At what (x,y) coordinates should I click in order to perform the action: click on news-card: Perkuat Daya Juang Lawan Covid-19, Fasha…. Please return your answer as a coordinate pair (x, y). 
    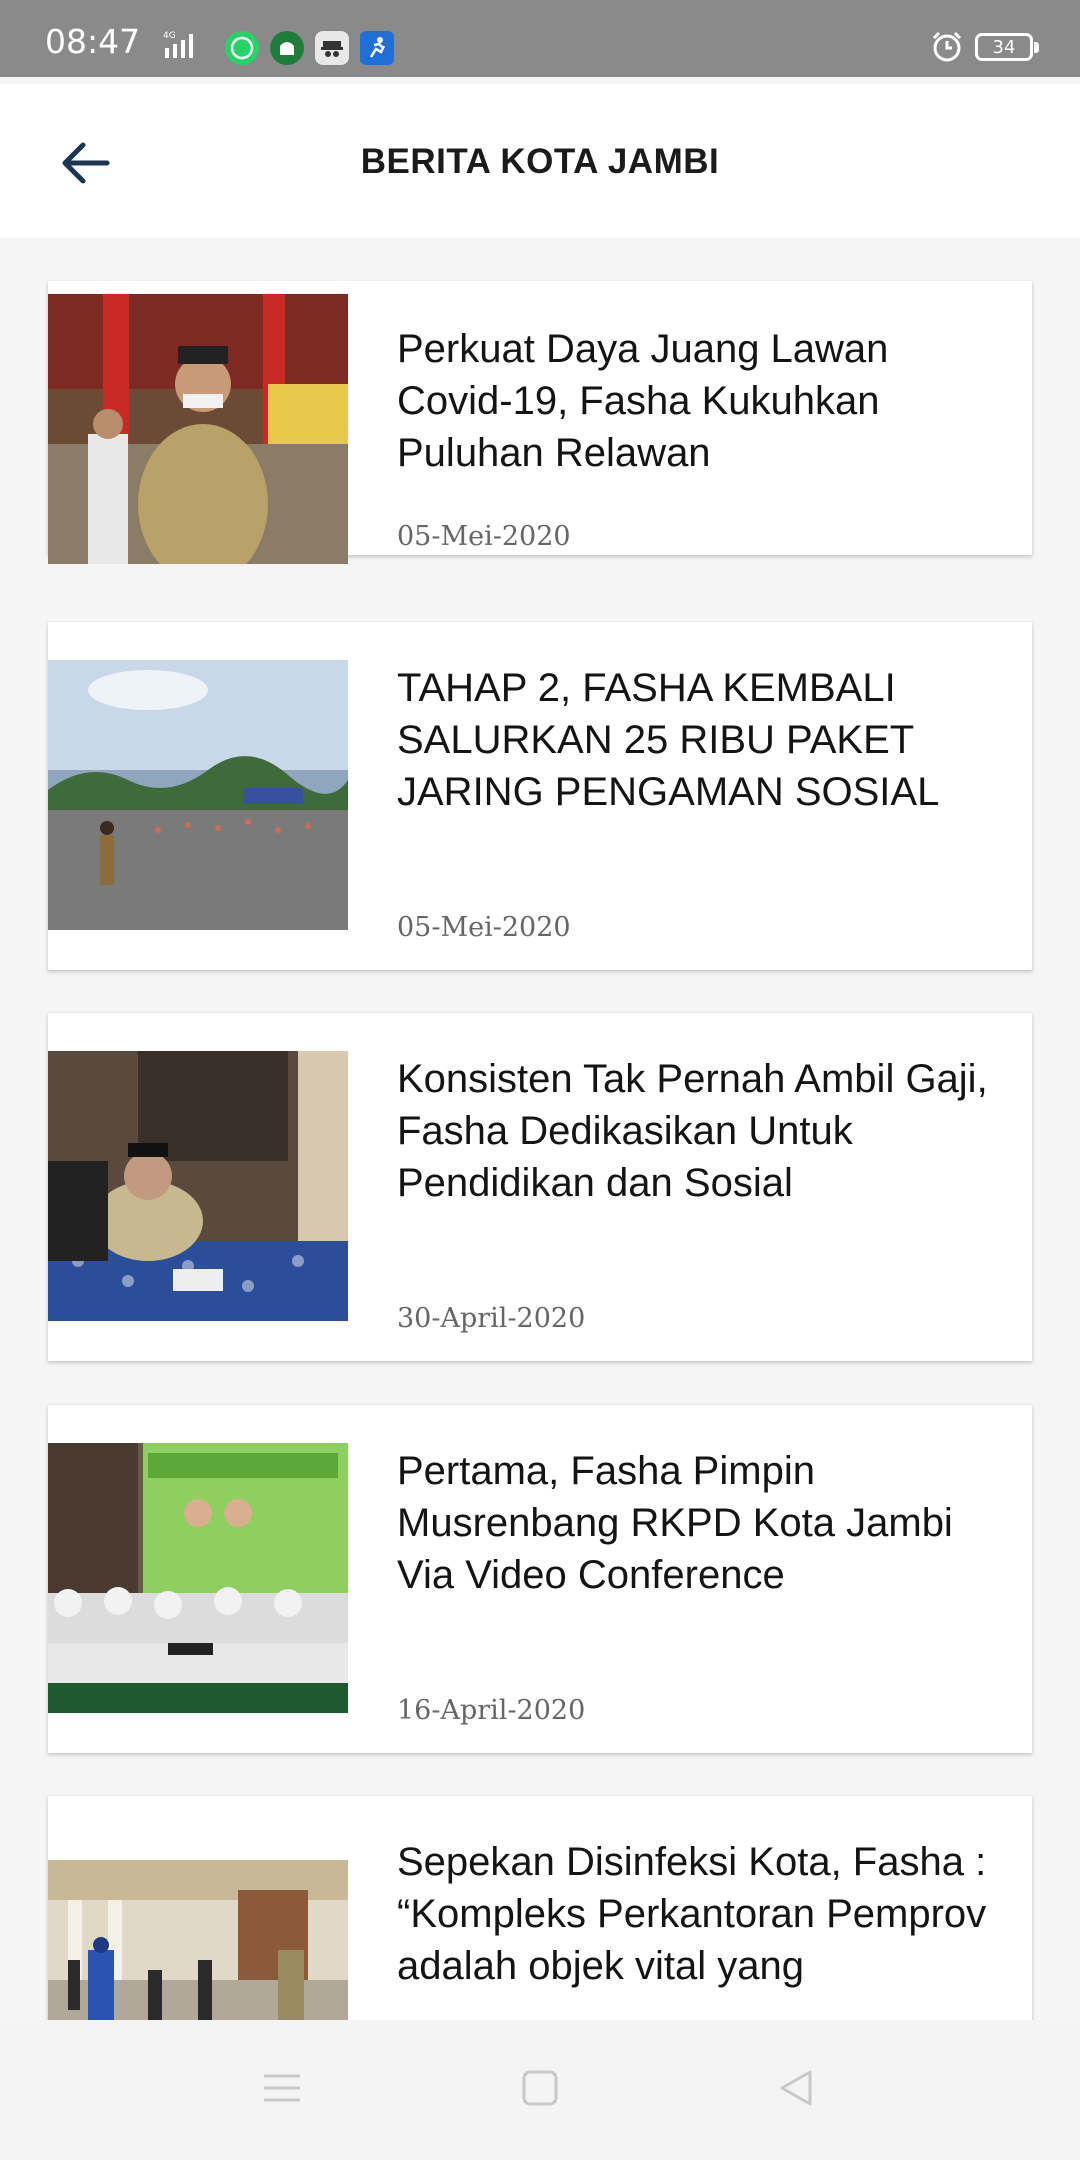
    Looking at the image, I should click on (540, 422).